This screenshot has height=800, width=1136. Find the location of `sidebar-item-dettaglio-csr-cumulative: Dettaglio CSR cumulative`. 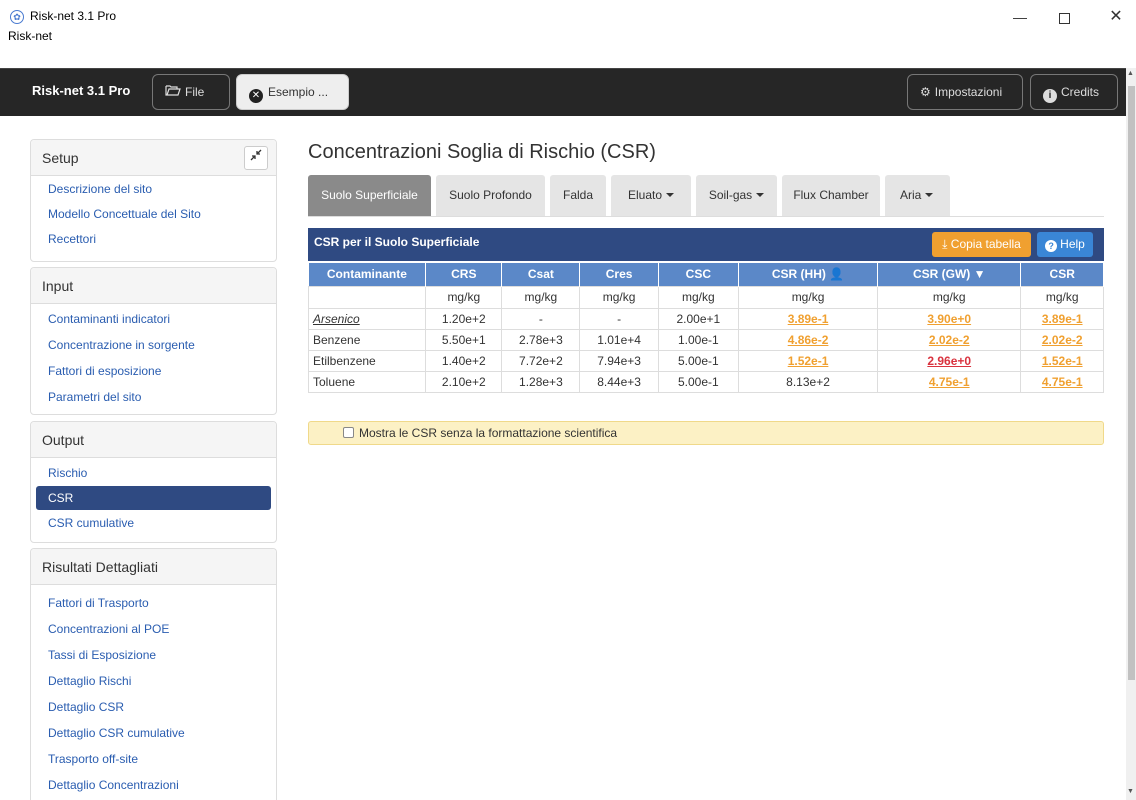

sidebar-item-dettaglio-csr-cumulative: Dettaglio CSR cumulative is located at coordinates (153, 733).